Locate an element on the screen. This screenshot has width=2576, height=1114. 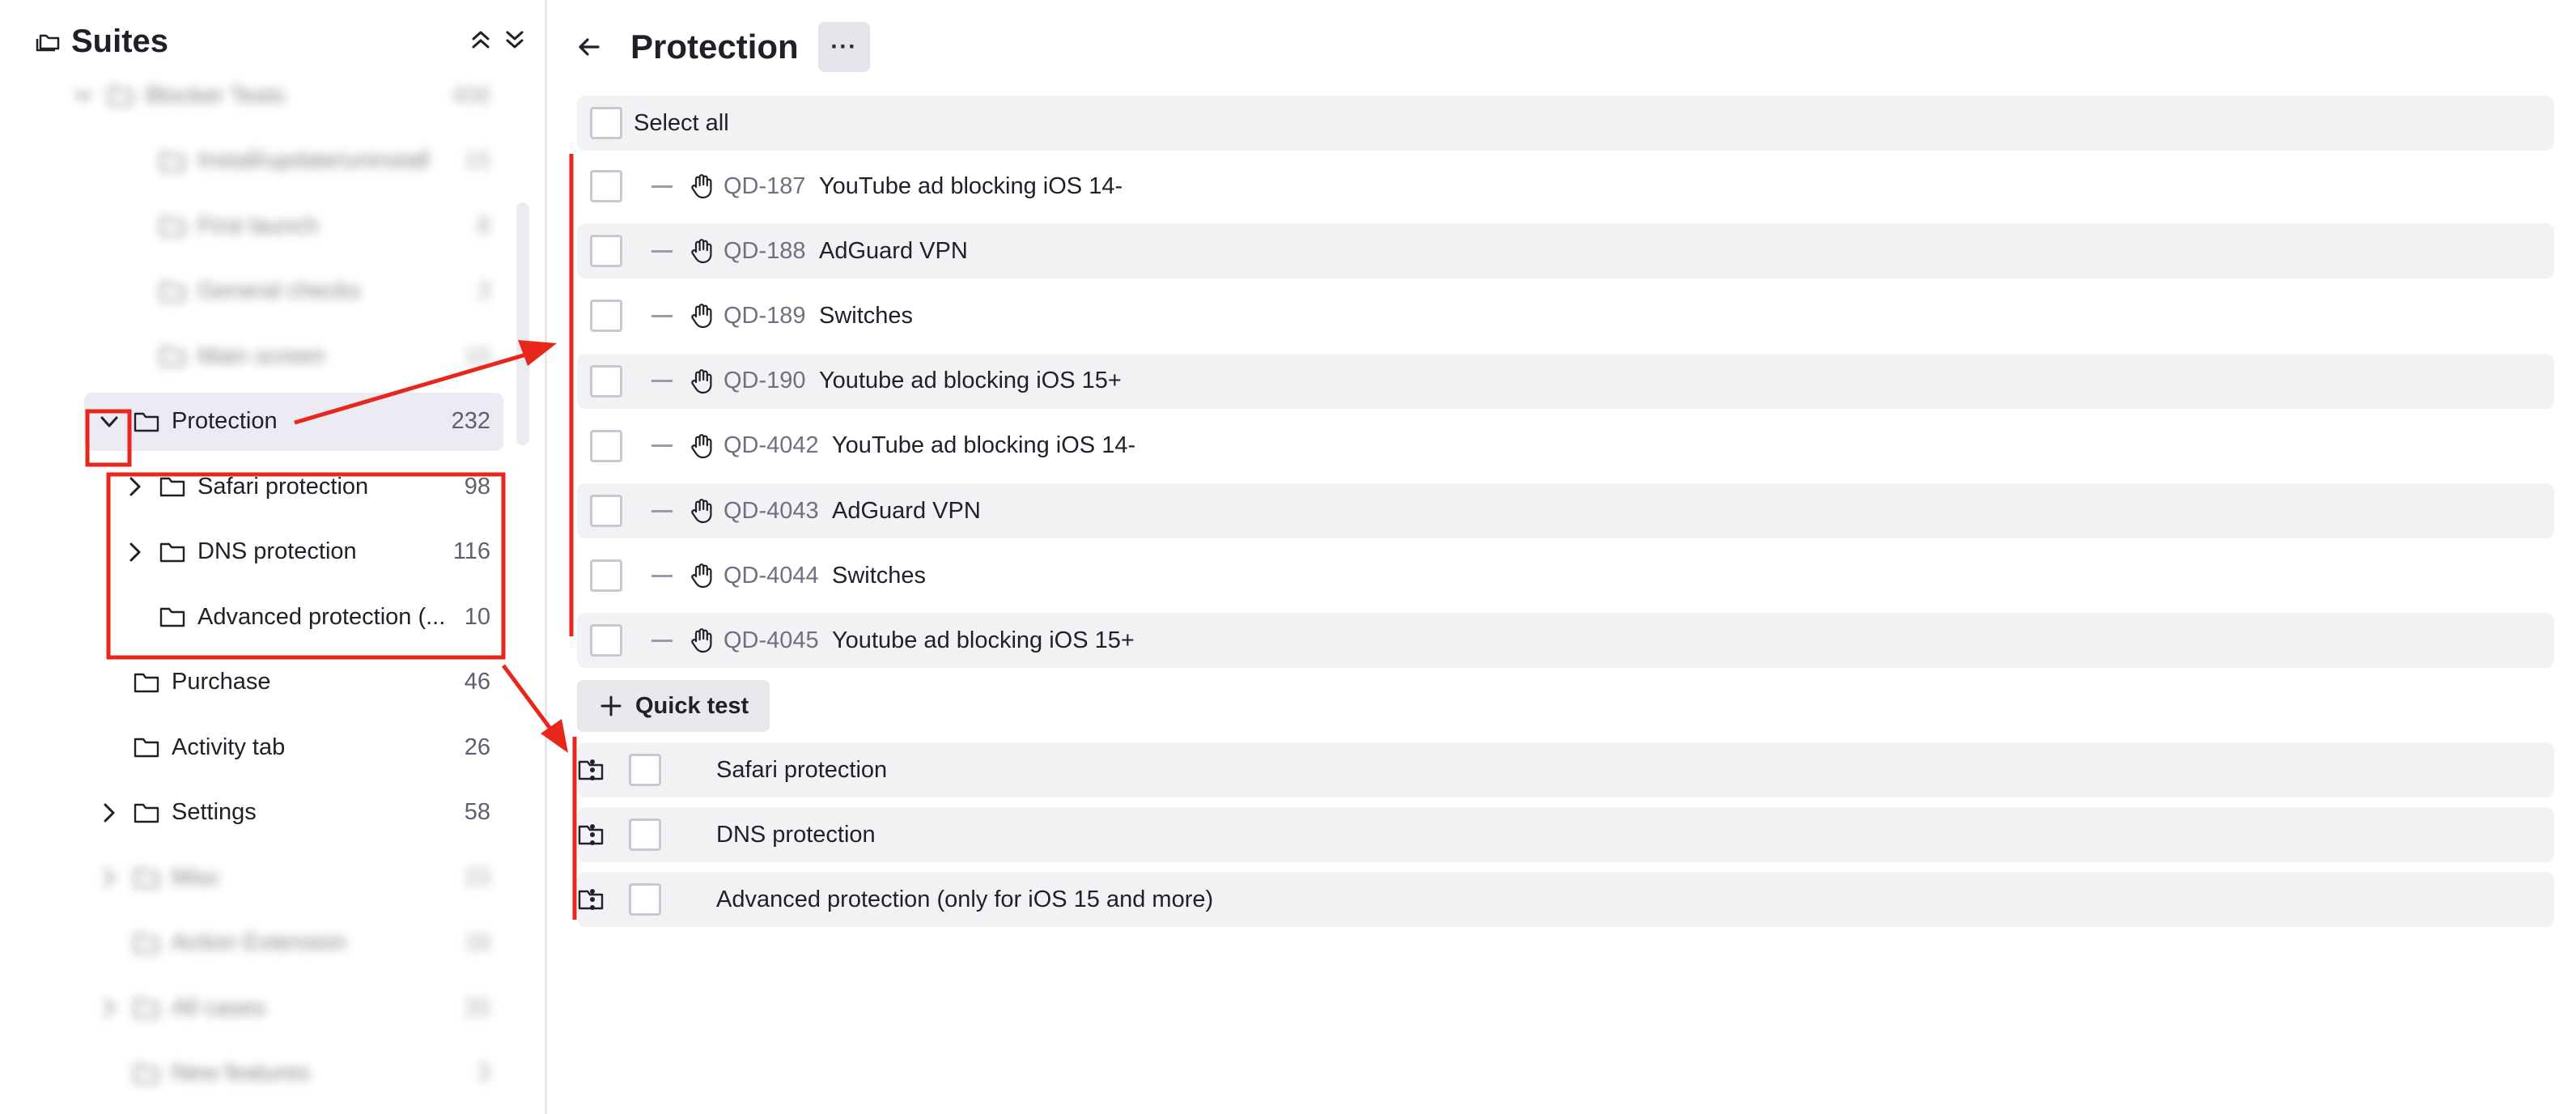
case-row: QD-4043 AdGuard VPN is located at coordinates (1565, 510).